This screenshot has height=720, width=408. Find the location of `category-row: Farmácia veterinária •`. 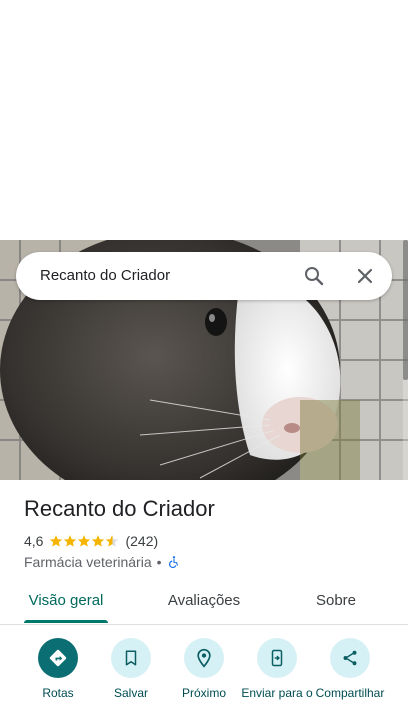

category-row: Farmácia veterinária • is located at coordinates (102, 562).